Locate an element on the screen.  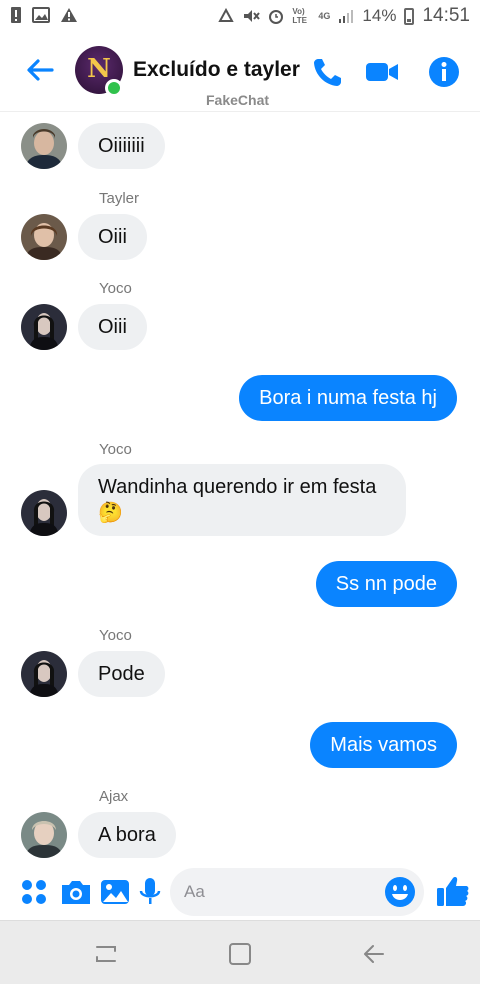
clock: 14:51 is located at coordinates (446, 15).